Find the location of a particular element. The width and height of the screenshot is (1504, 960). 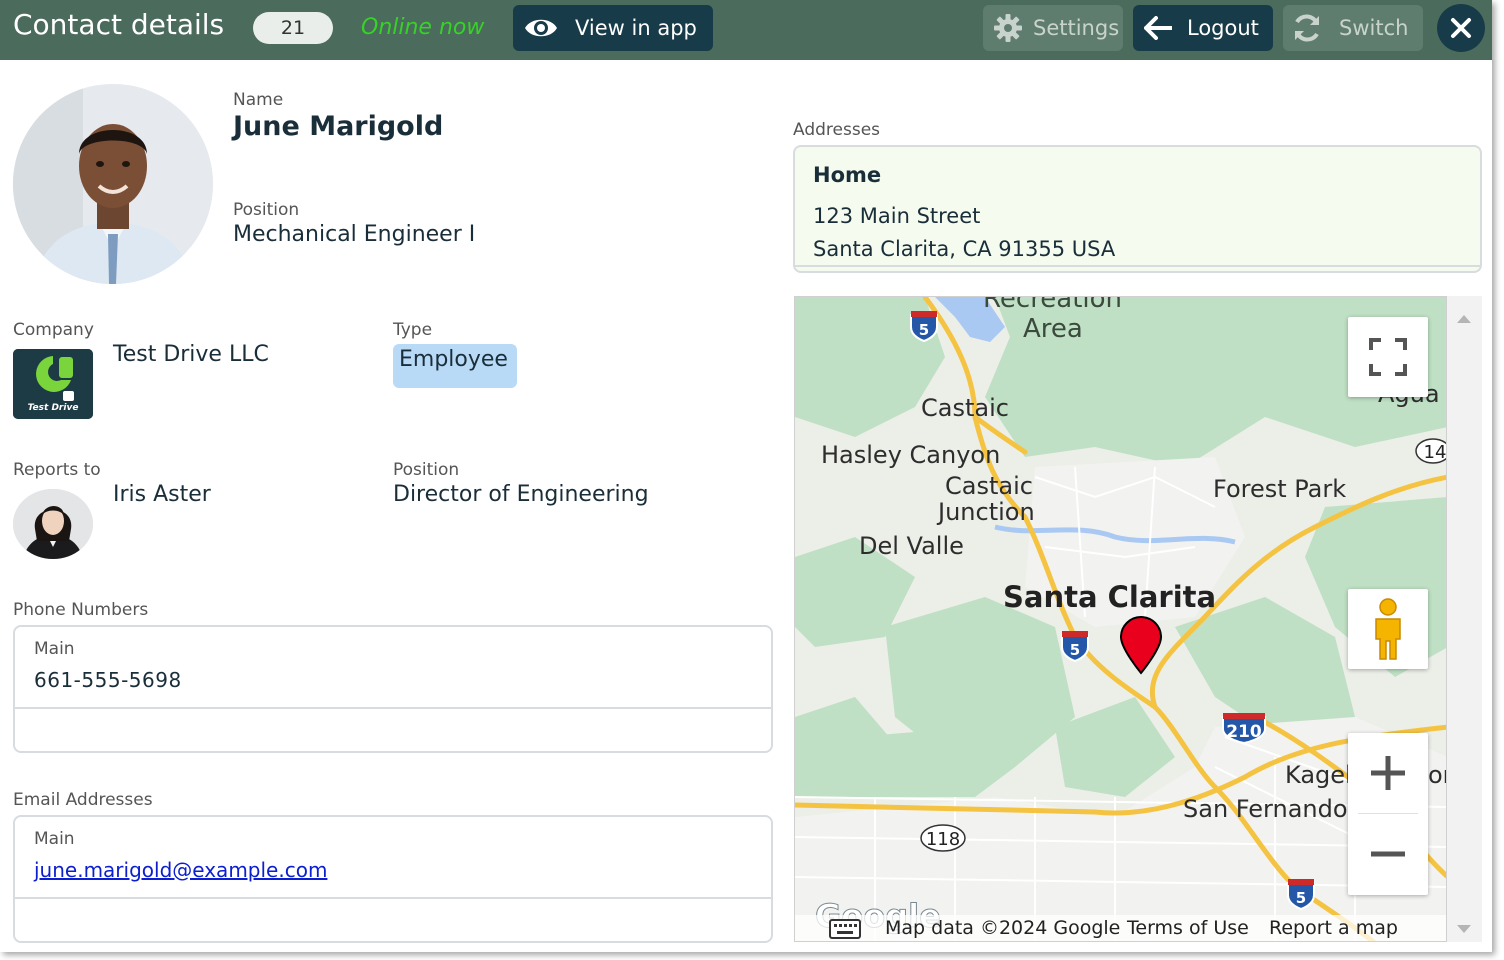

minus-icon is located at coordinates (1388, 856).